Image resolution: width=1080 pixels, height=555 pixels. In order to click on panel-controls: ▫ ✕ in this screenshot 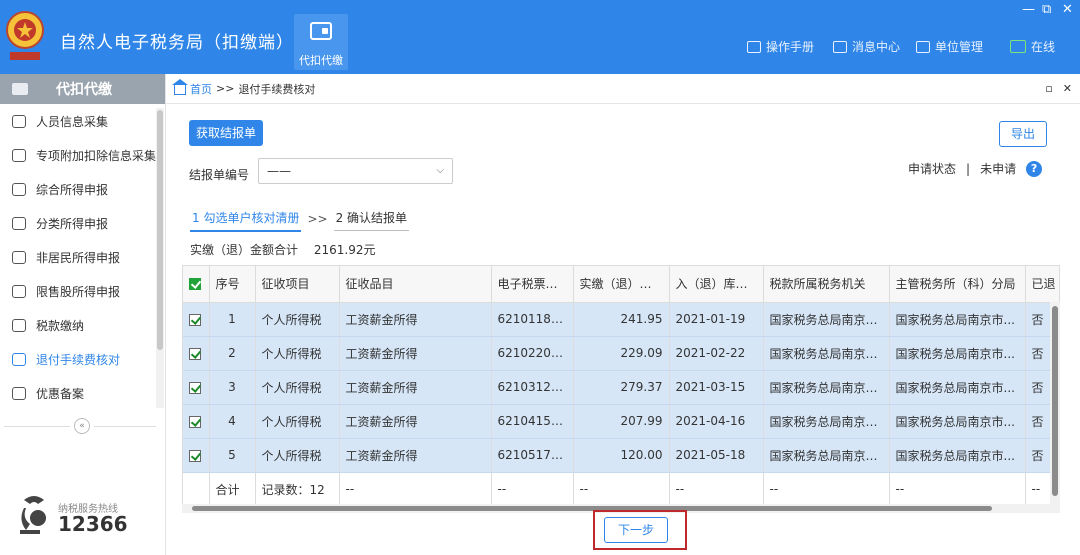, I will do `click(1058, 88)`.